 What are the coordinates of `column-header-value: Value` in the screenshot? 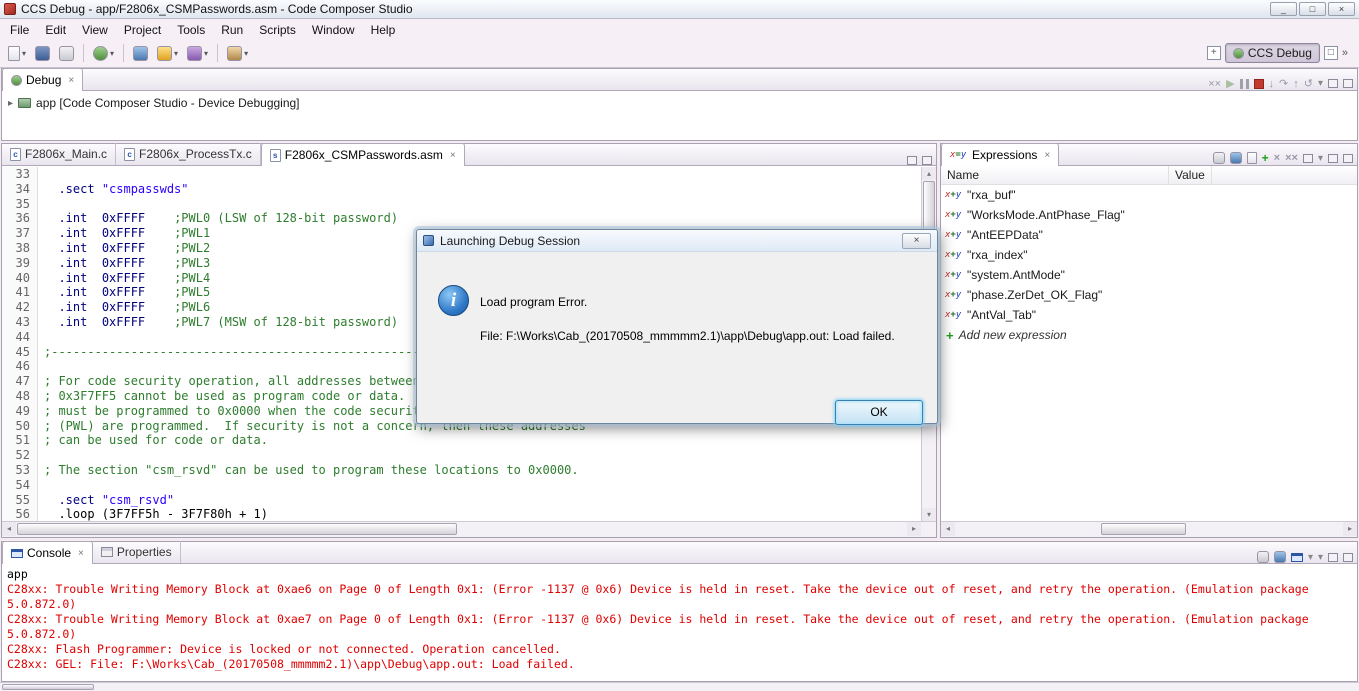 It's located at (1190, 175).